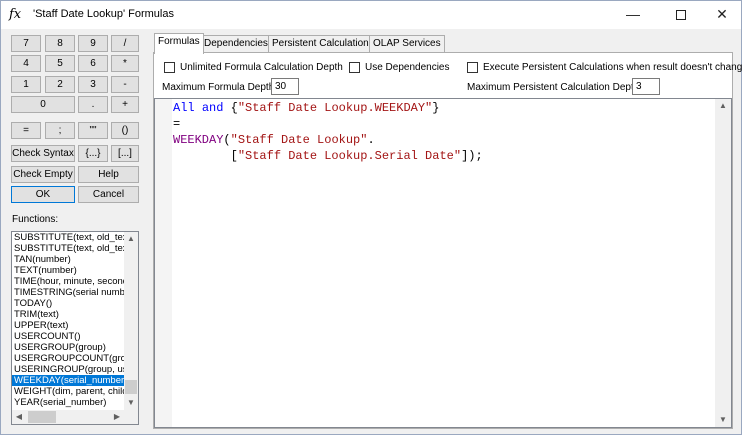 The height and width of the screenshot is (435, 742). Describe the element at coordinates (407, 44) in the screenshot. I see `tab-olap-services: OLAP Services` at that location.